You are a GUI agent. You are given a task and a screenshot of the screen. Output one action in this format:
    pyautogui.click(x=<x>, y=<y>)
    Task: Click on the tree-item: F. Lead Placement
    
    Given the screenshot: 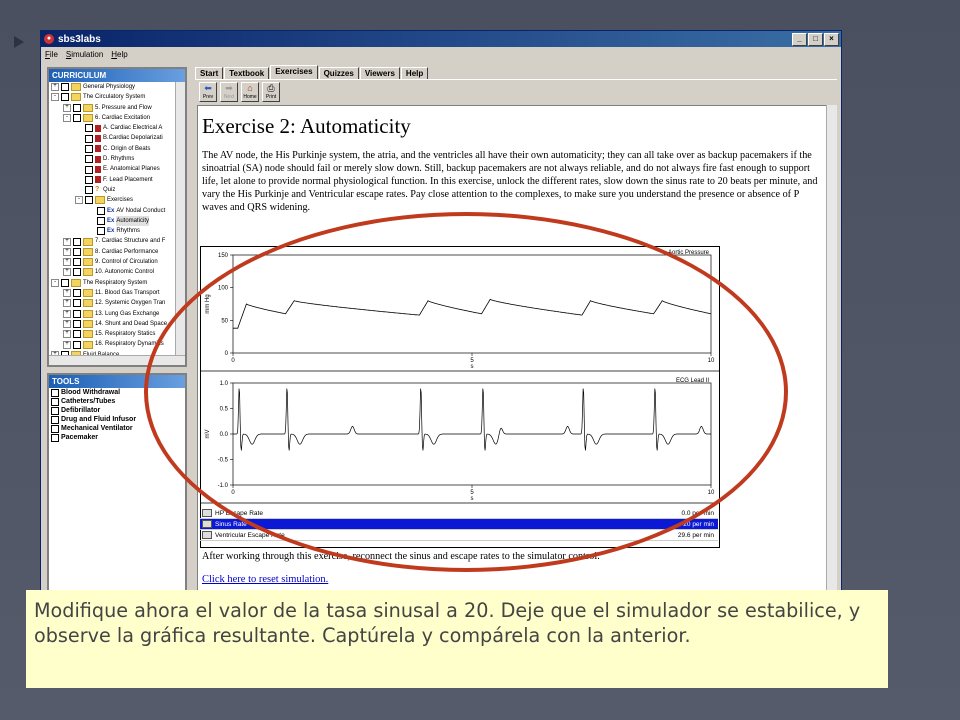 What is the action you would take?
    pyautogui.click(x=118, y=180)
    